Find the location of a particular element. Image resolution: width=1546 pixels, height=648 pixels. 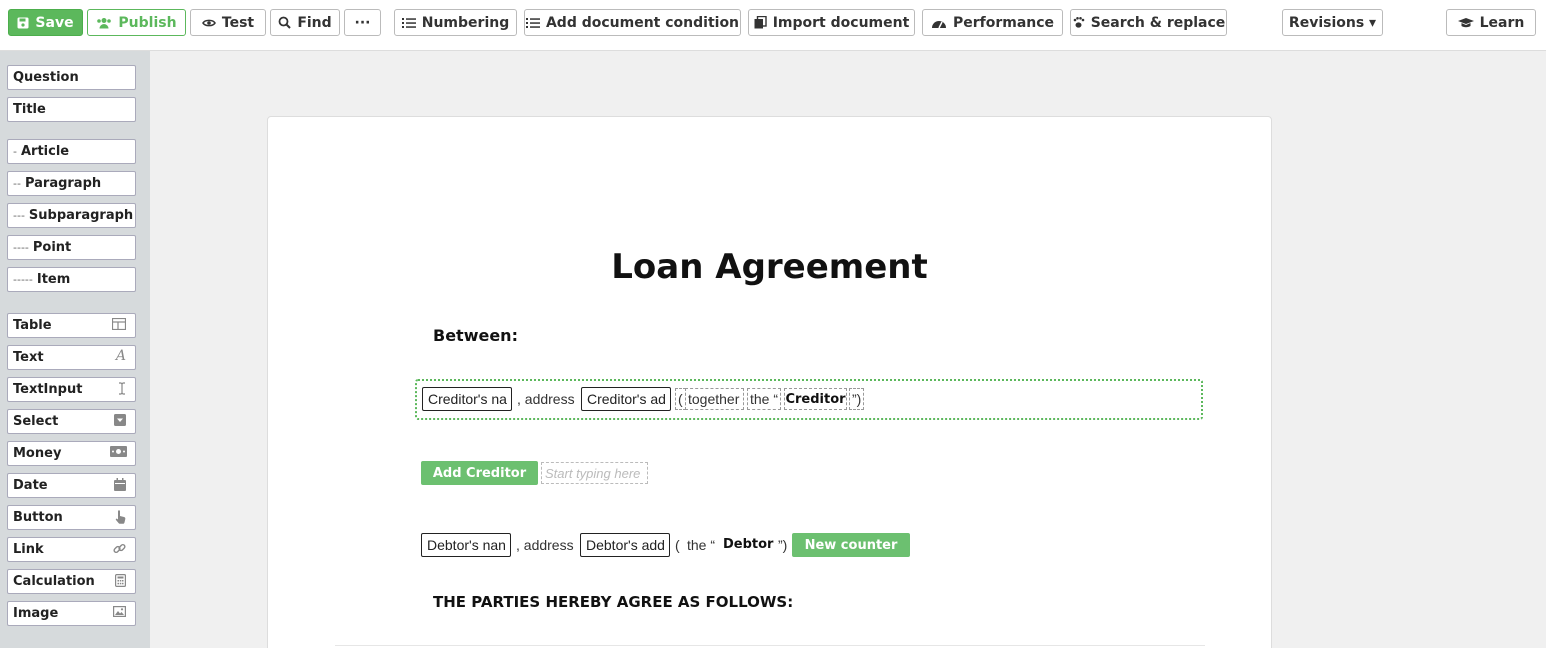

sidebar-item-link: Link is located at coordinates (71, 549).